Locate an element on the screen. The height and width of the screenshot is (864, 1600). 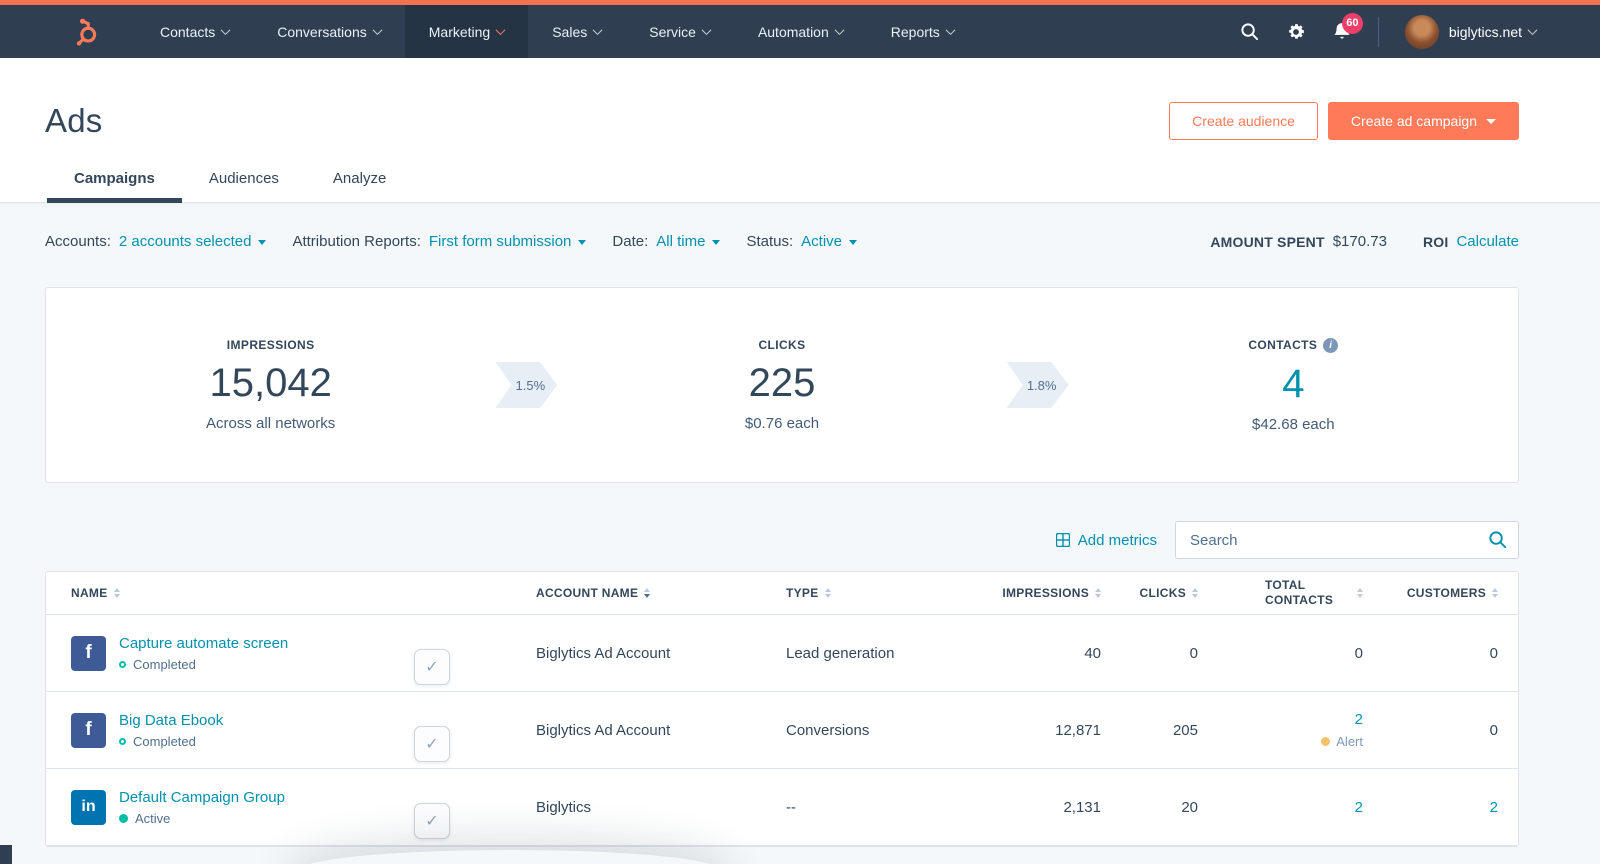
nav-item-automation: Automation is located at coordinates (800, 31).